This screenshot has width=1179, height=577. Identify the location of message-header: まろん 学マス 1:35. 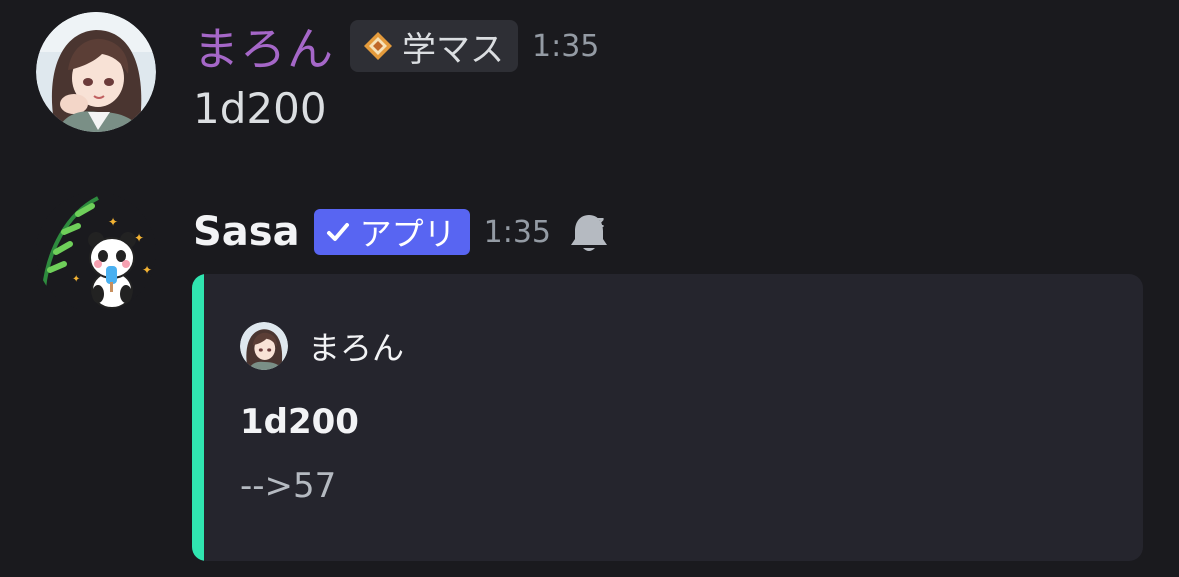
(396, 46).